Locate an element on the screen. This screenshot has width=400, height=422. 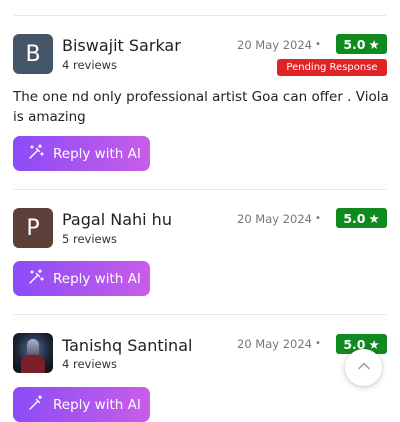
chevron-up-icon is located at coordinates (364, 368).